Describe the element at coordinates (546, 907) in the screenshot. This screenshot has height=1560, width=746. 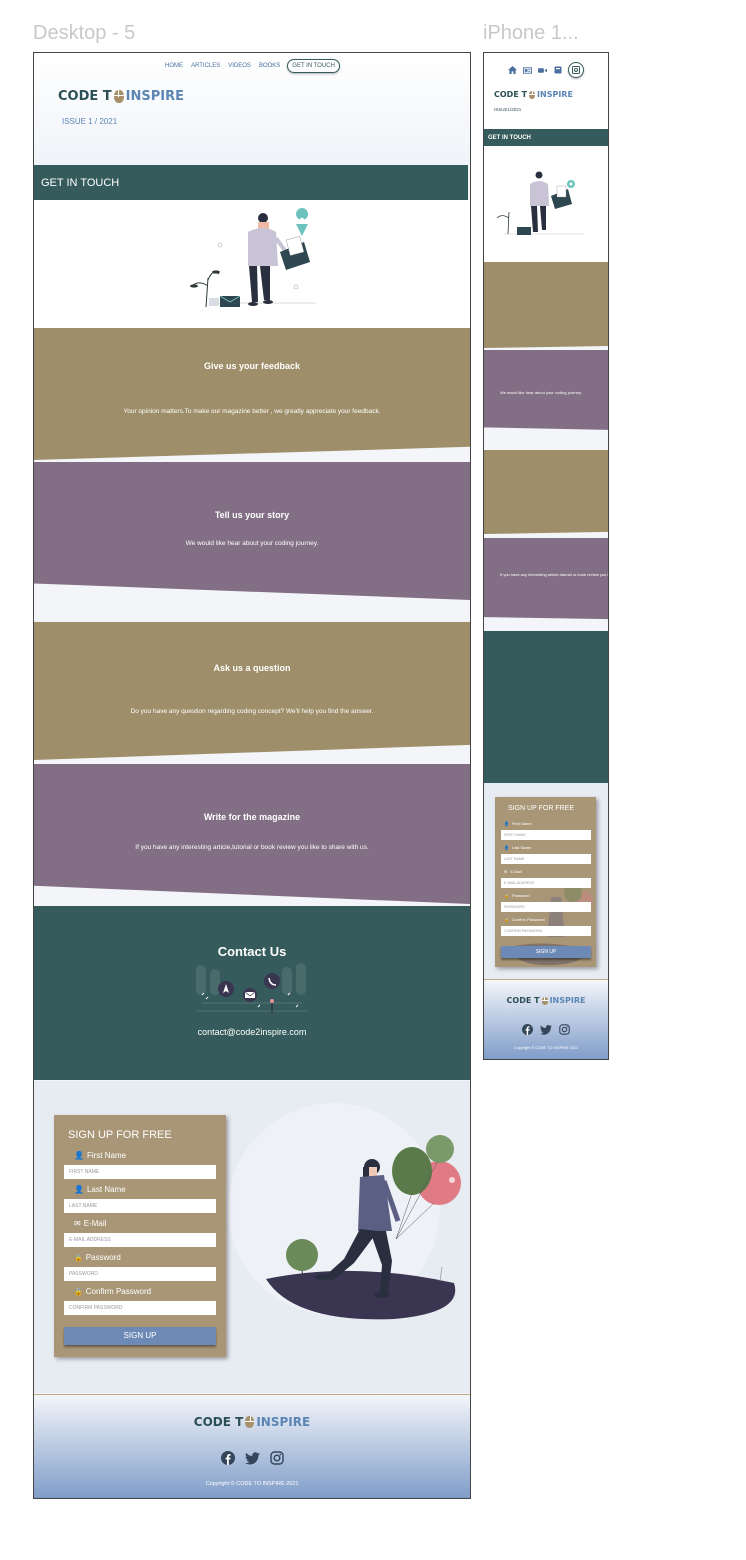
I see `mobile-password-input: PASSWORD` at that location.